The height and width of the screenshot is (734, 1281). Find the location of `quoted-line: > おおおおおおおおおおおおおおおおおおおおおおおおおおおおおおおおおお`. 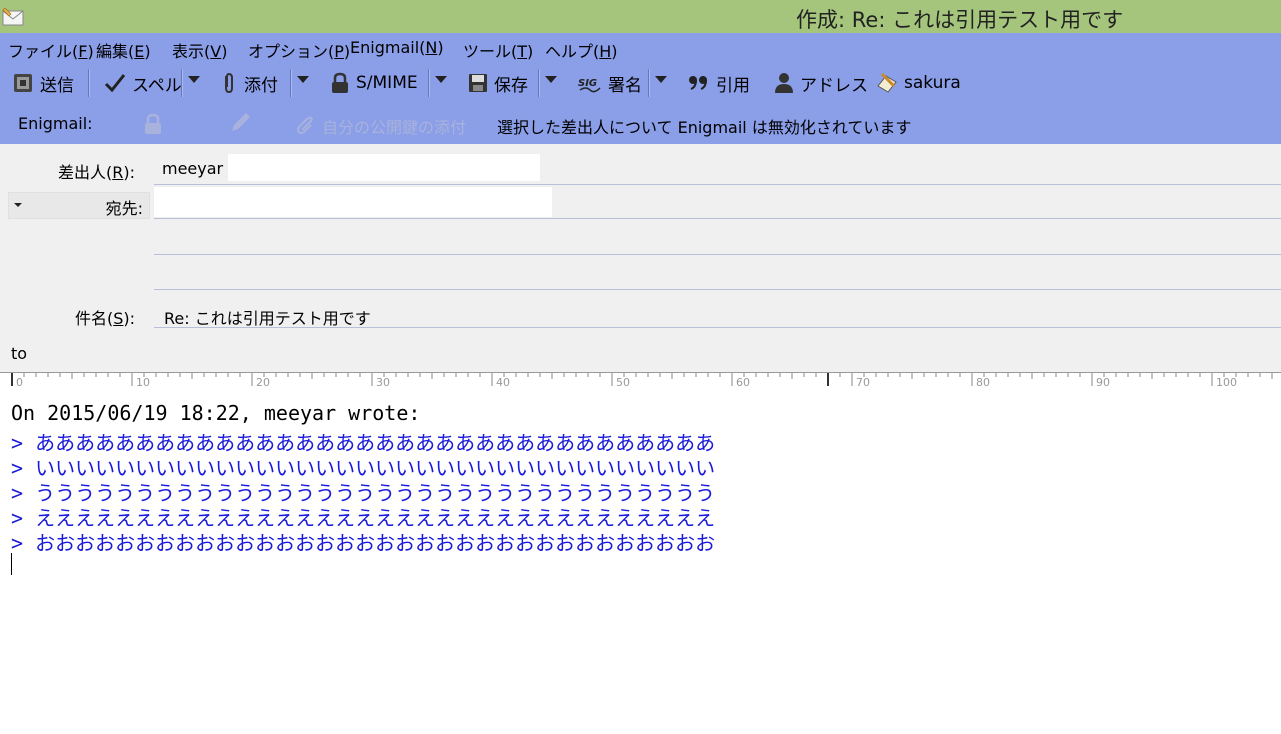

quoted-line: > おおおおおおおおおおおおおおおおおおおおおおおおおおおおおおおおおお is located at coordinates (363, 543).